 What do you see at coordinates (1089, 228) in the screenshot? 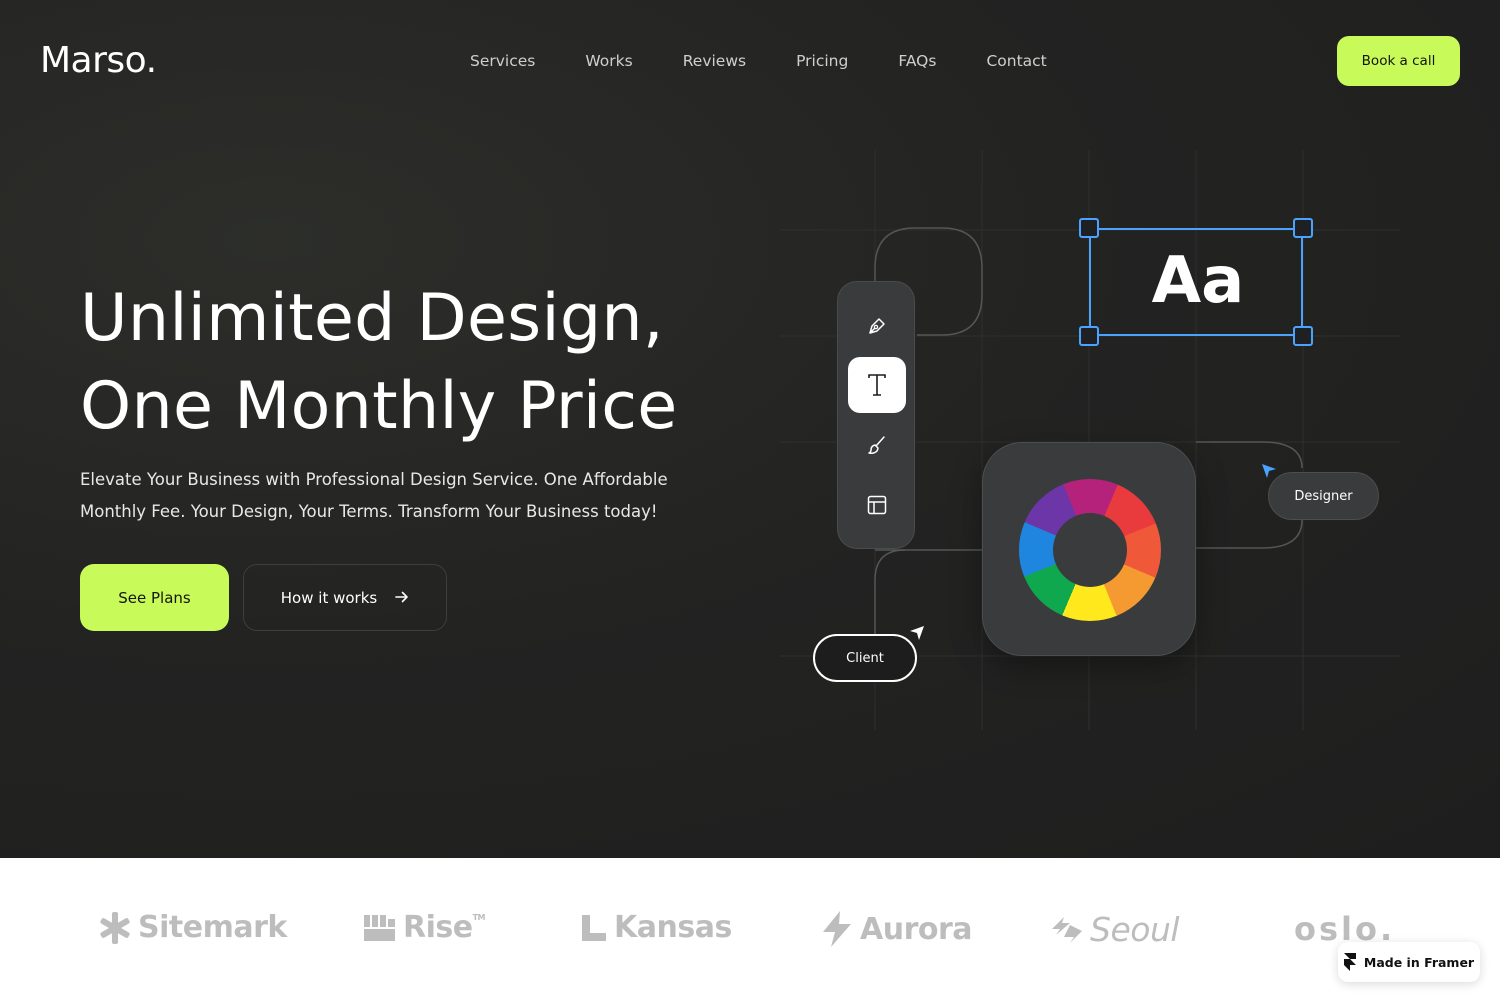
I see `resize-handle-top-left` at bounding box center [1089, 228].